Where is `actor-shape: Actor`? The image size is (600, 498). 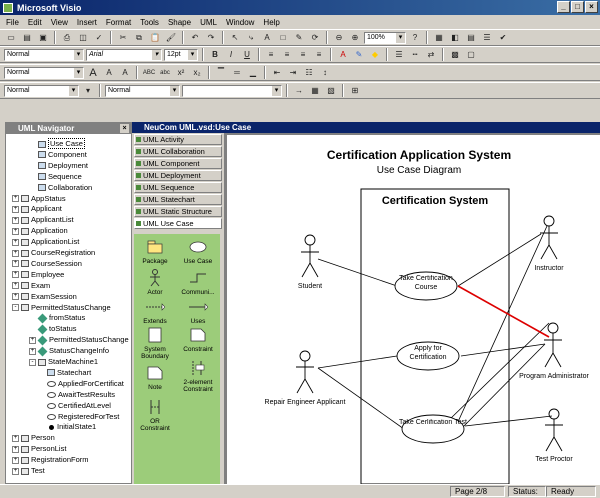 actor-shape: Actor is located at coordinates (155, 282).